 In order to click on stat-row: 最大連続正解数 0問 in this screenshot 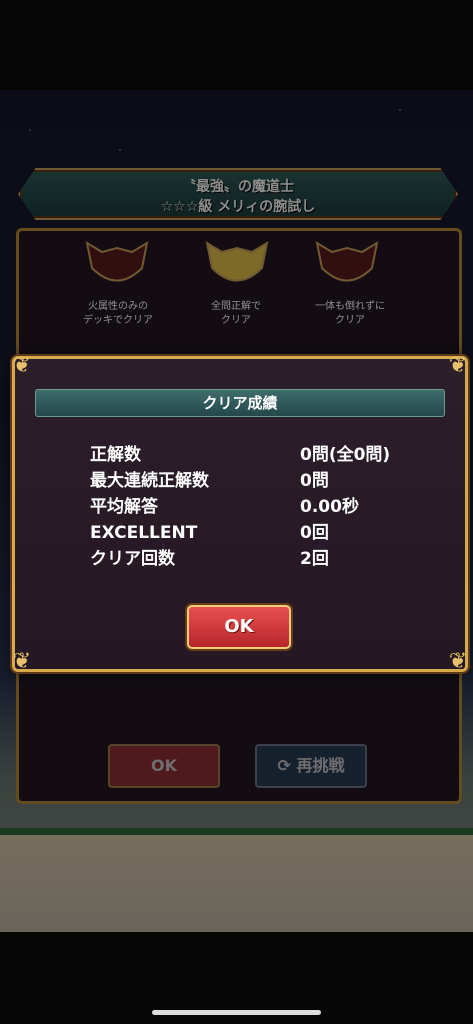, I will do `click(250, 481)`.